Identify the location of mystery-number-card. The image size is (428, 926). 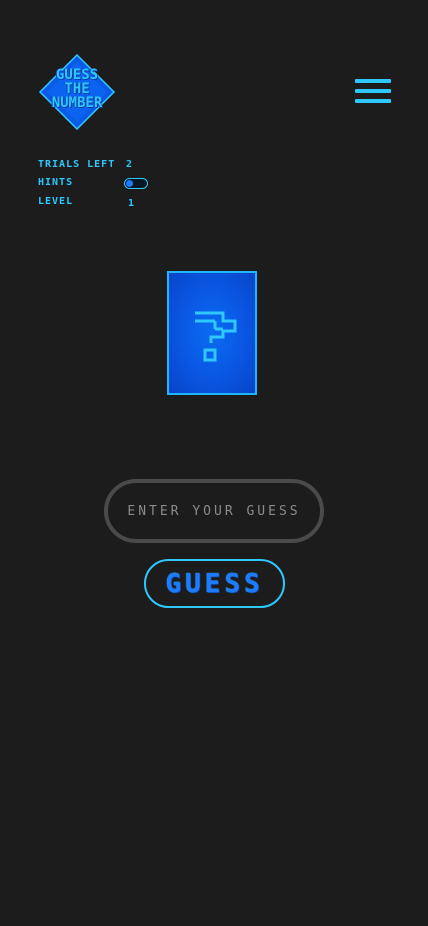
(212, 333).